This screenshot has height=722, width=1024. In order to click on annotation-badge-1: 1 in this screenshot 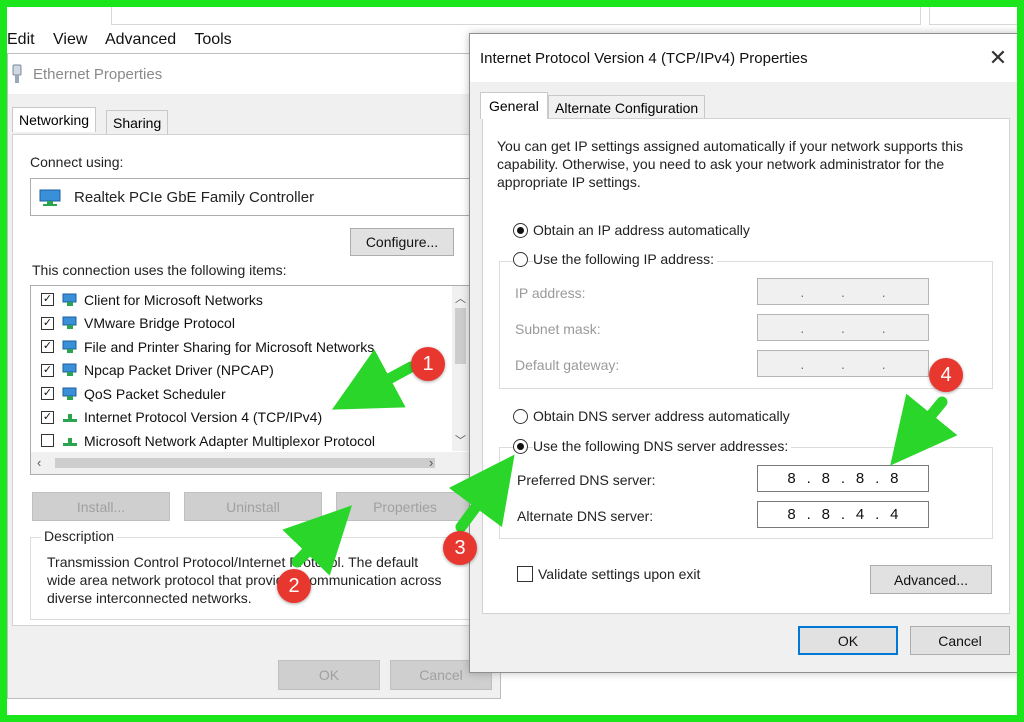, I will do `click(428, 364)`.